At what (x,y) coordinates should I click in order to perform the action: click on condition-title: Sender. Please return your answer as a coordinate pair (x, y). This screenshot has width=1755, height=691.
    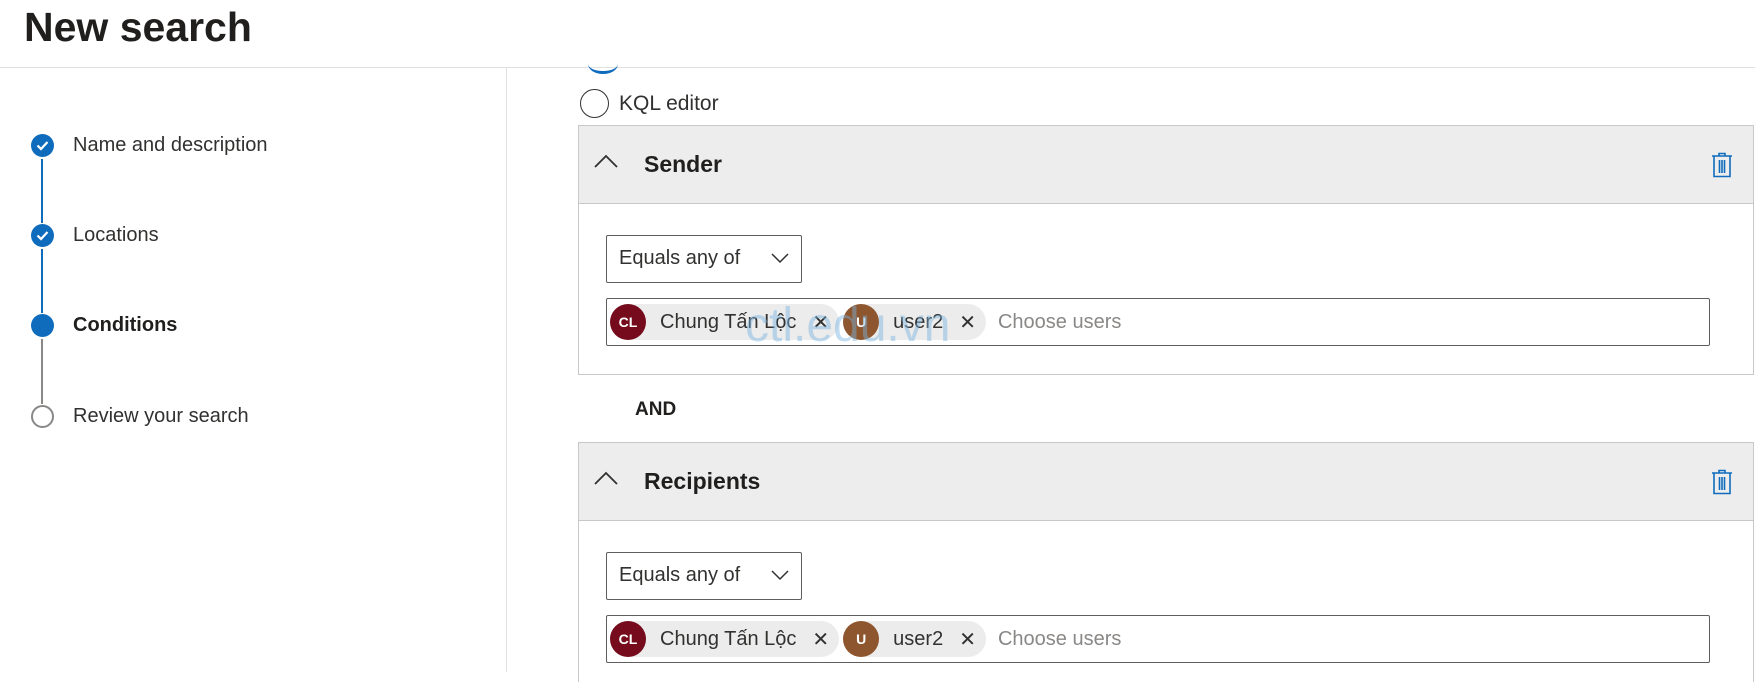
    Looking at the image, I should click on (683, 164).